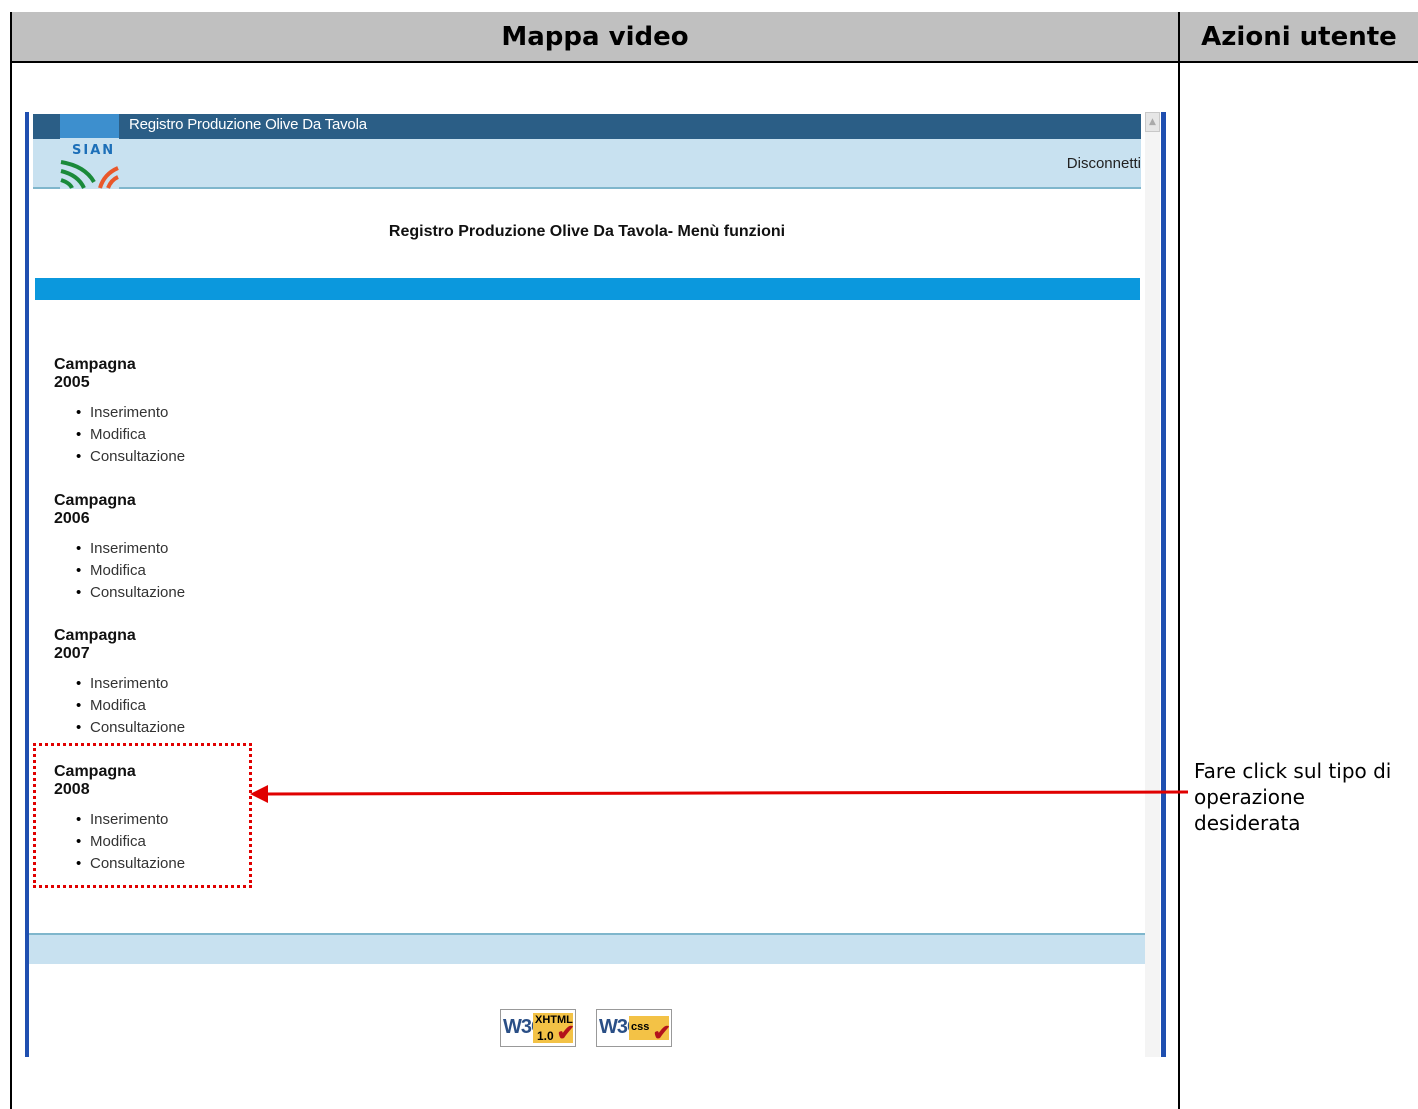 This screenshot has height=1109, width=1418. Describe the element at coordinates (1299, 37) in the screenshot. I see `column-header-azioni-utente: Azioni utente` at that location.